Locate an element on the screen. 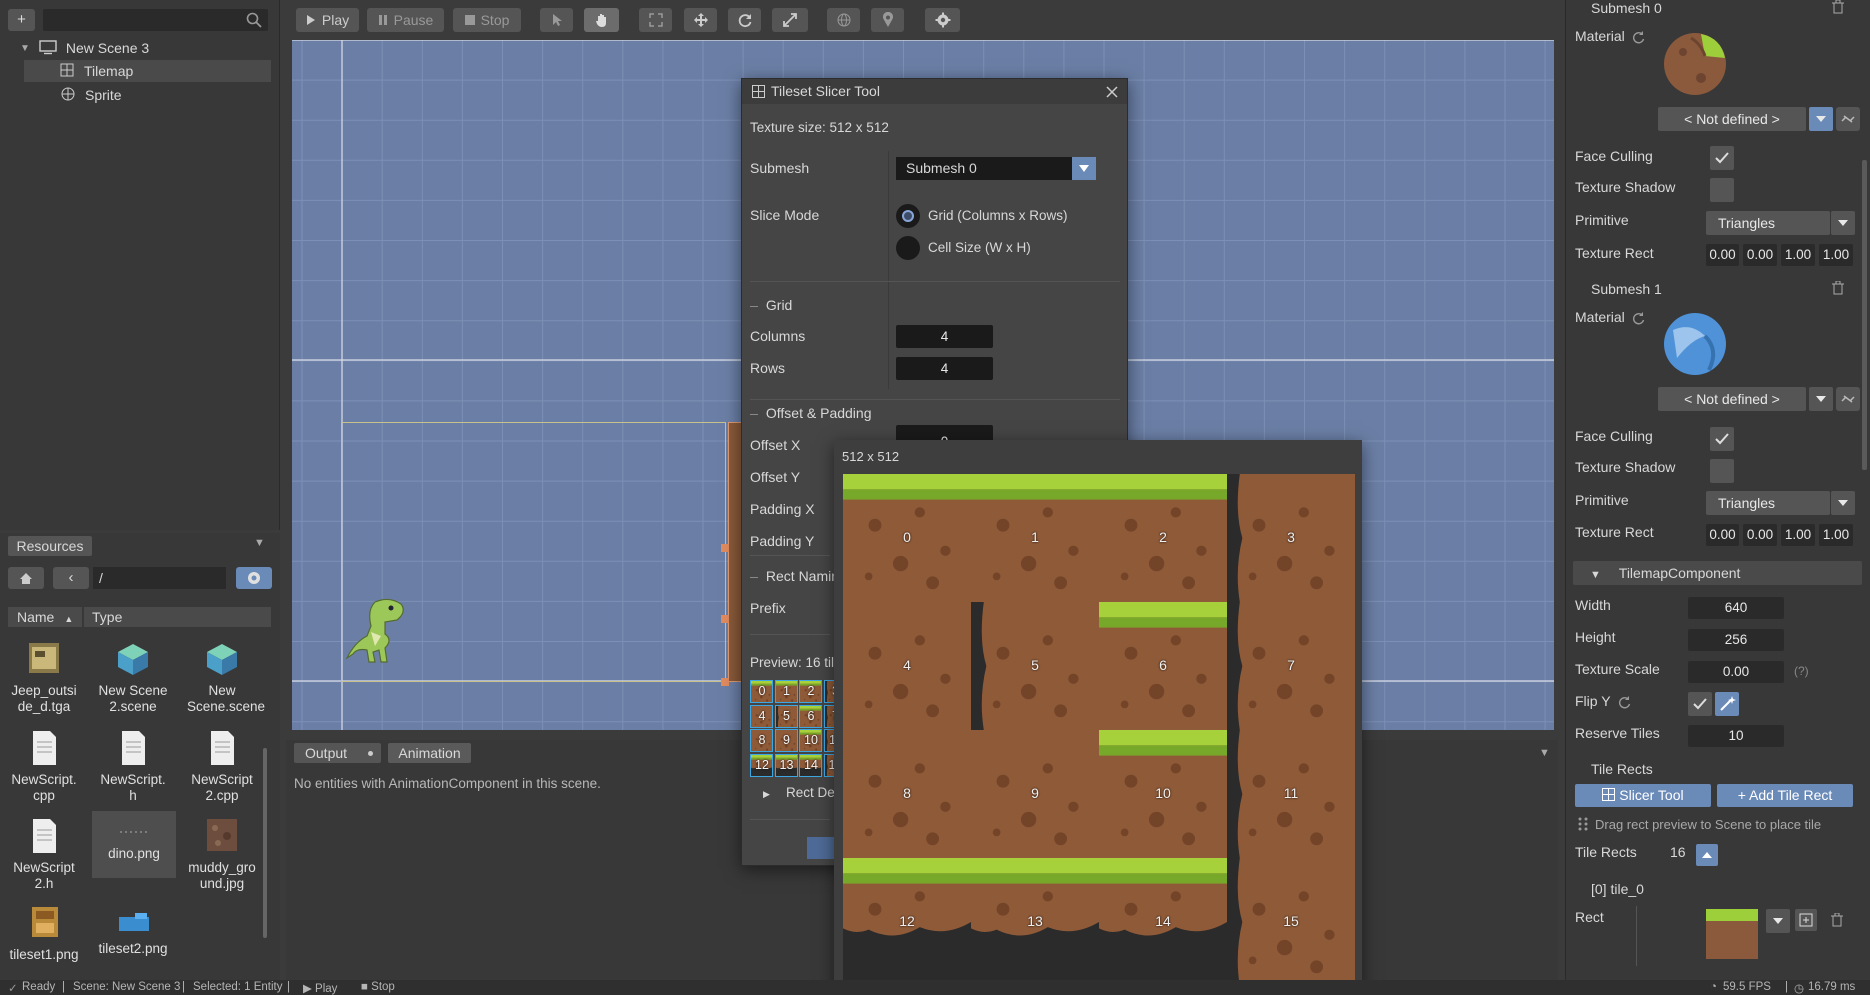 The height and width of the screenshot is (995, 1870). texture-scale-input: 0.00 is located at coordinates (1736, 672).